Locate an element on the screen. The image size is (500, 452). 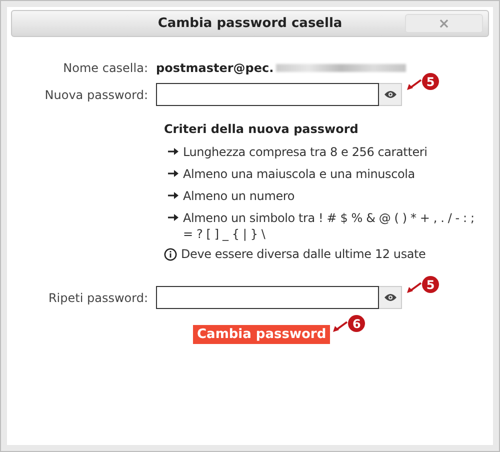
criteria-title: Criteri della nuova password is located at coordinates (262, 129).